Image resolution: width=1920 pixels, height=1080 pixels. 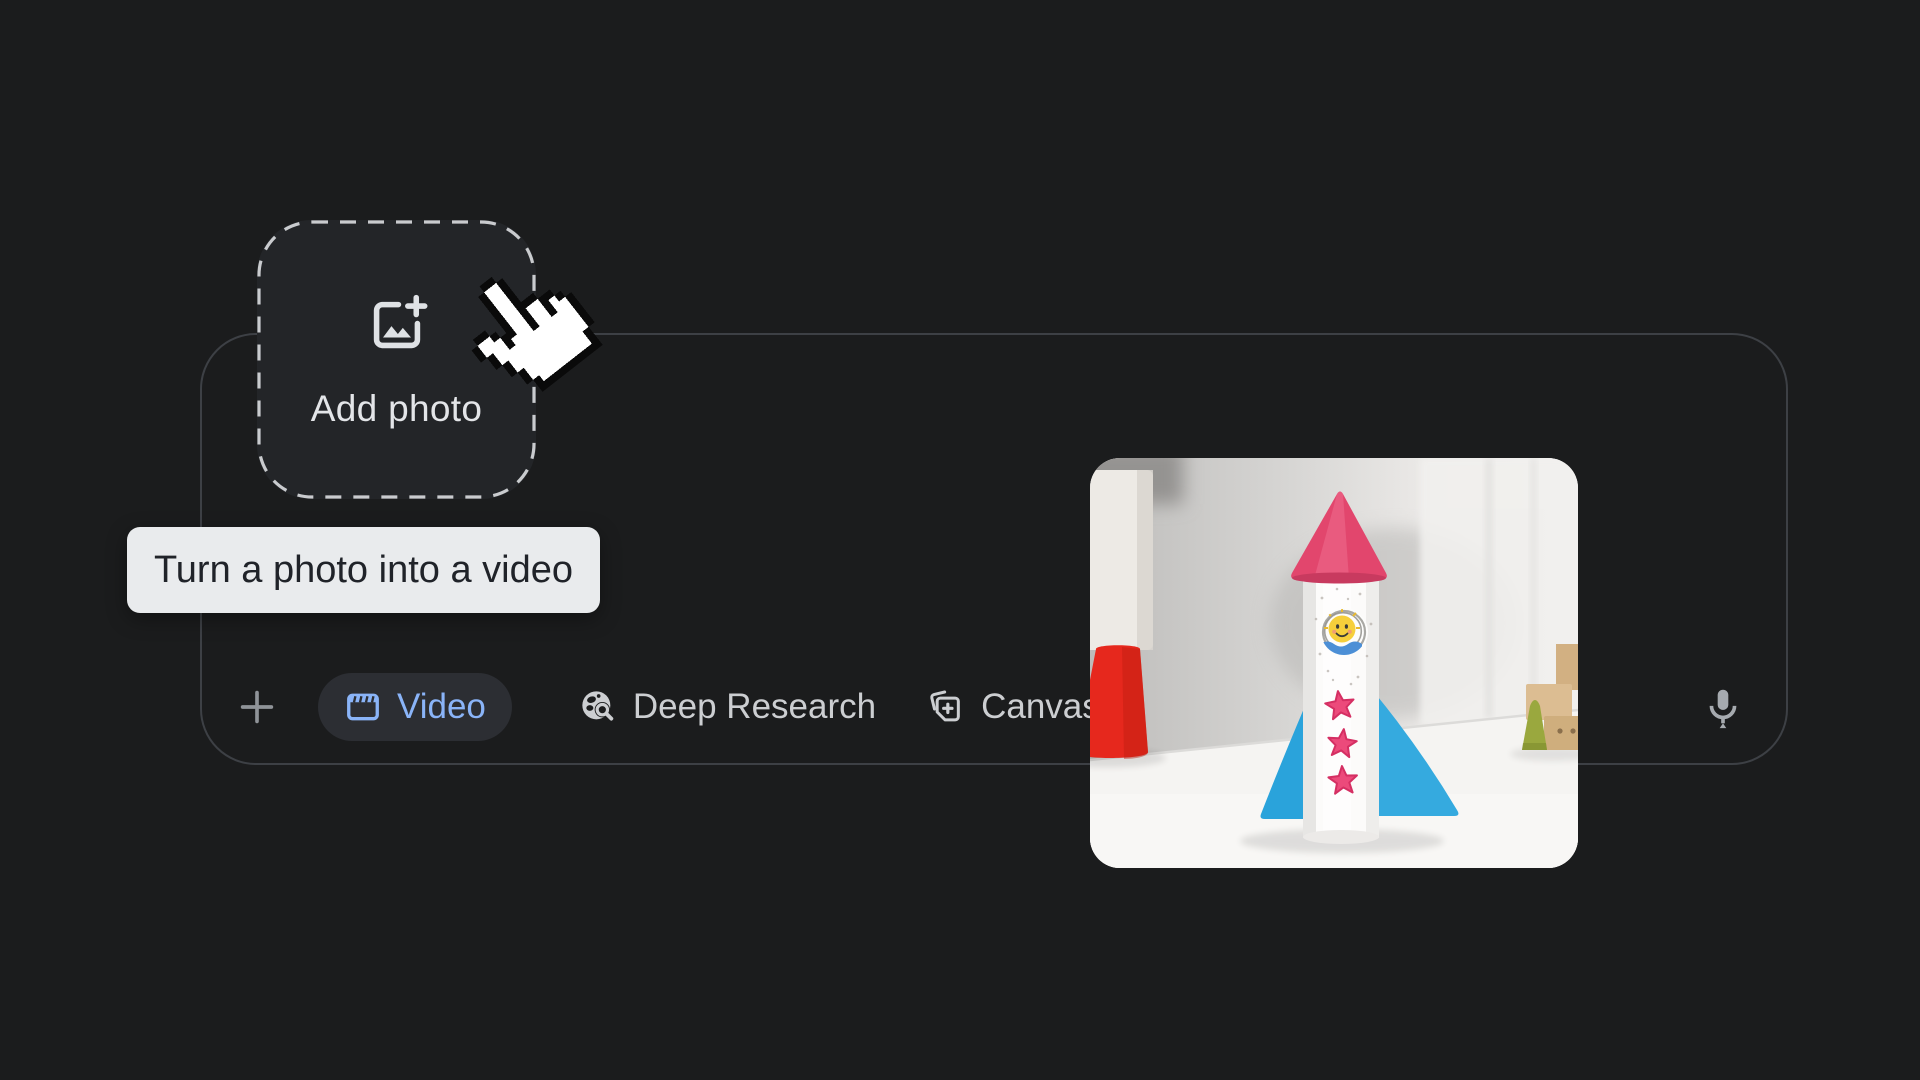 I want to click on composer-toolbar: Video Deep Research Canvas, so click(x=671, y=707).